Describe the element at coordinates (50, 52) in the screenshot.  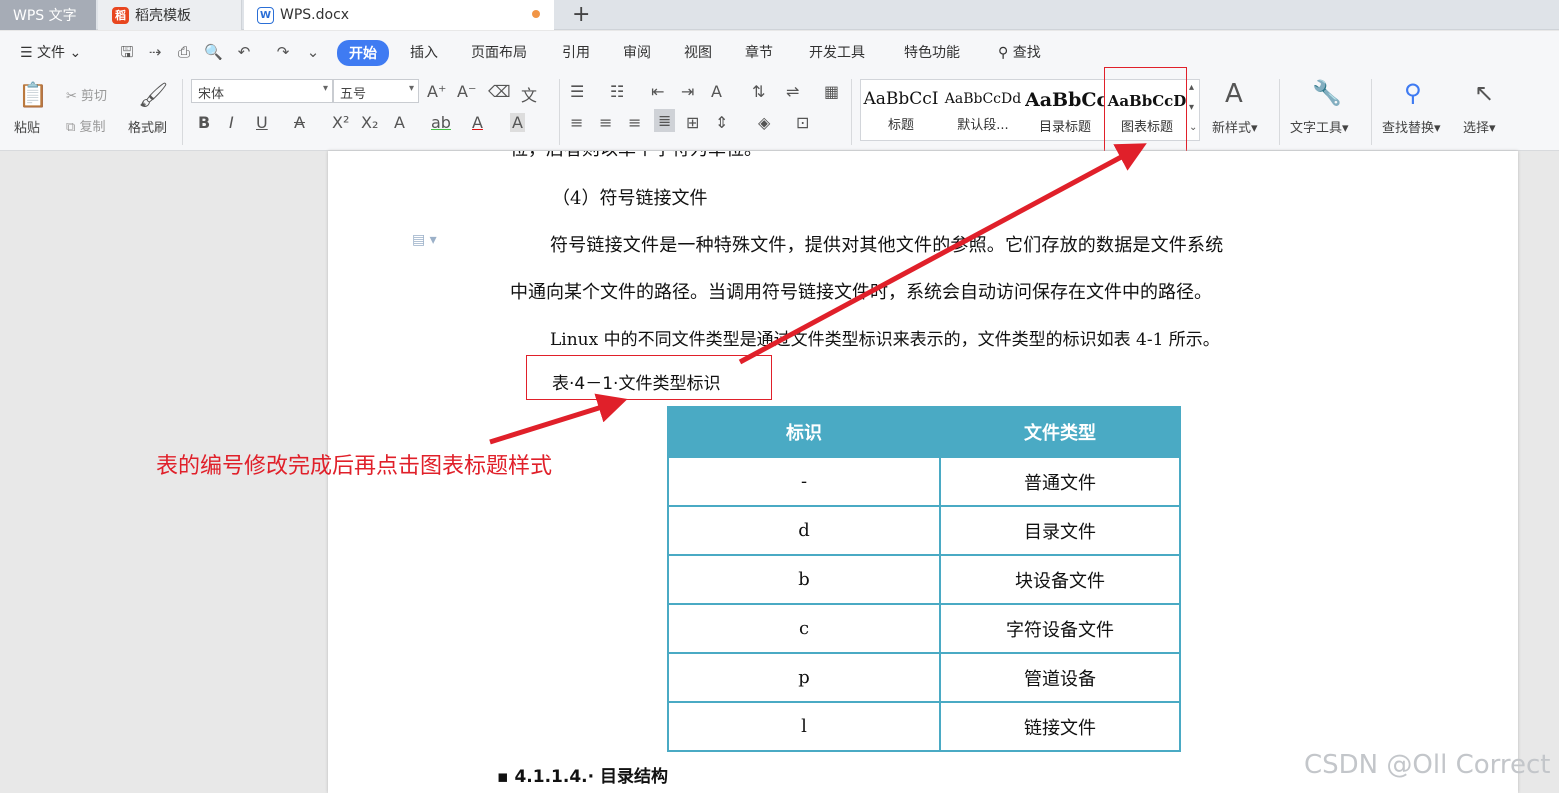
I see `file-menu: ☰ 文件 ⌄` at that location.